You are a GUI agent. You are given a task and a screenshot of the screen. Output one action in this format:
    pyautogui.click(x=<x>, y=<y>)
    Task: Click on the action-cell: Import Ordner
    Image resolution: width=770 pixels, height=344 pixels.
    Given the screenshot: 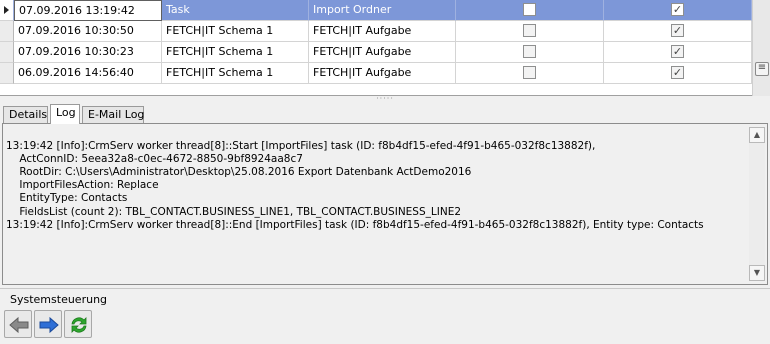 What is the action you would take?
    pyautogui.click(x=382, y=10)
    